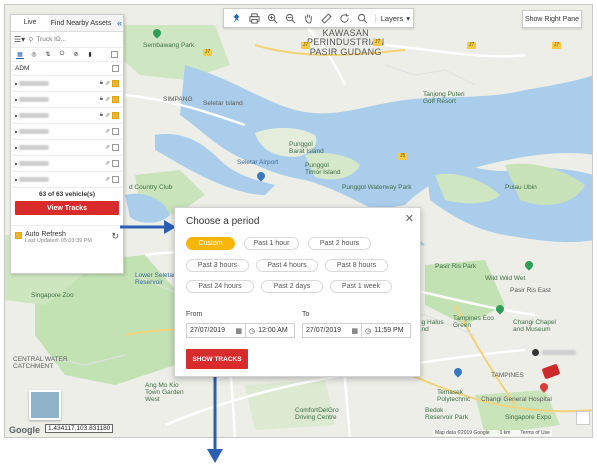  Describe the element at coordinates (409, 218) in the screenshot. I see `close-icon: ✕` at that location.